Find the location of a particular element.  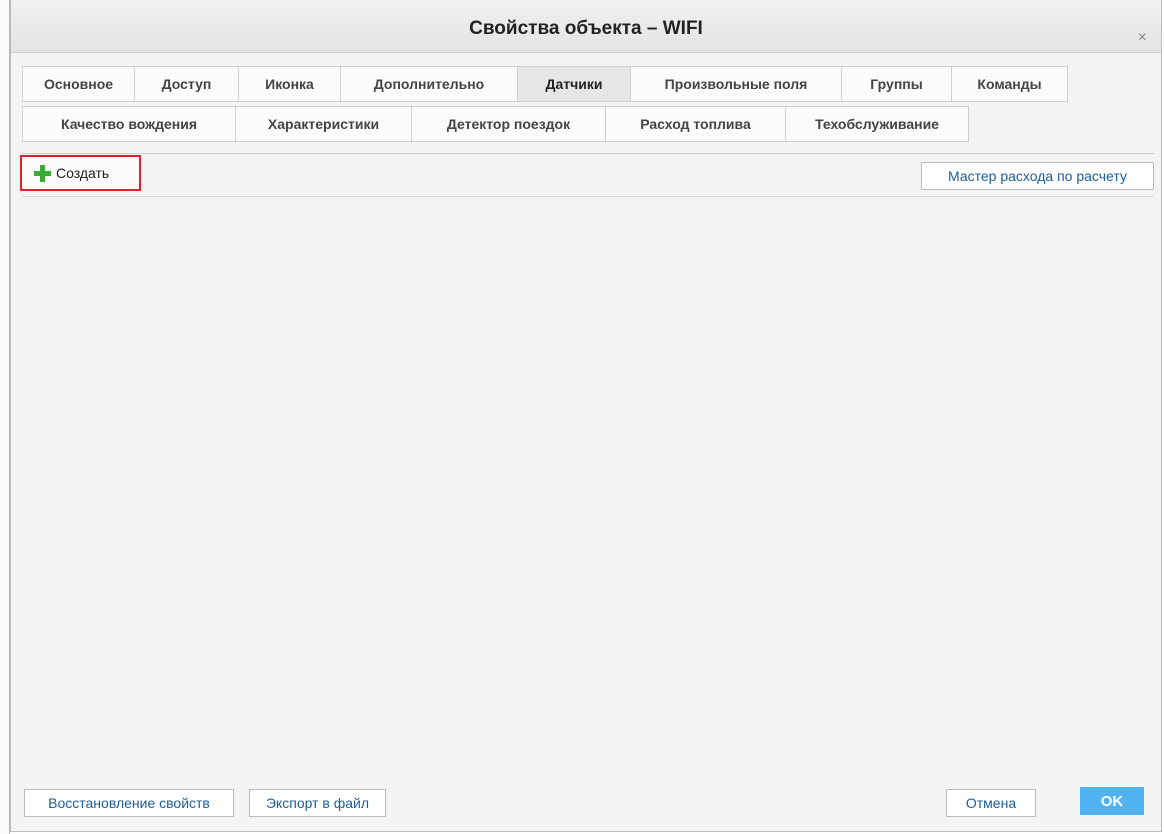

tabs-divider is located at coordinates (588, 153).